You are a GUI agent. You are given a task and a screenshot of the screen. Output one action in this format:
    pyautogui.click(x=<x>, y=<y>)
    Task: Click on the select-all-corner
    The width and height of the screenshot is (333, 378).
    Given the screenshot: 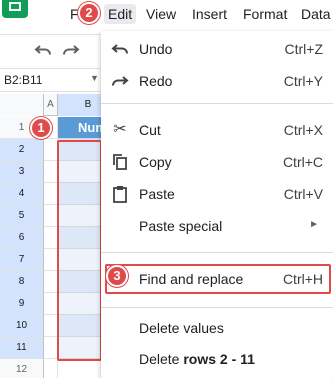 What is the action you would take?
    pyautogui.click(x=22, y=105)
    